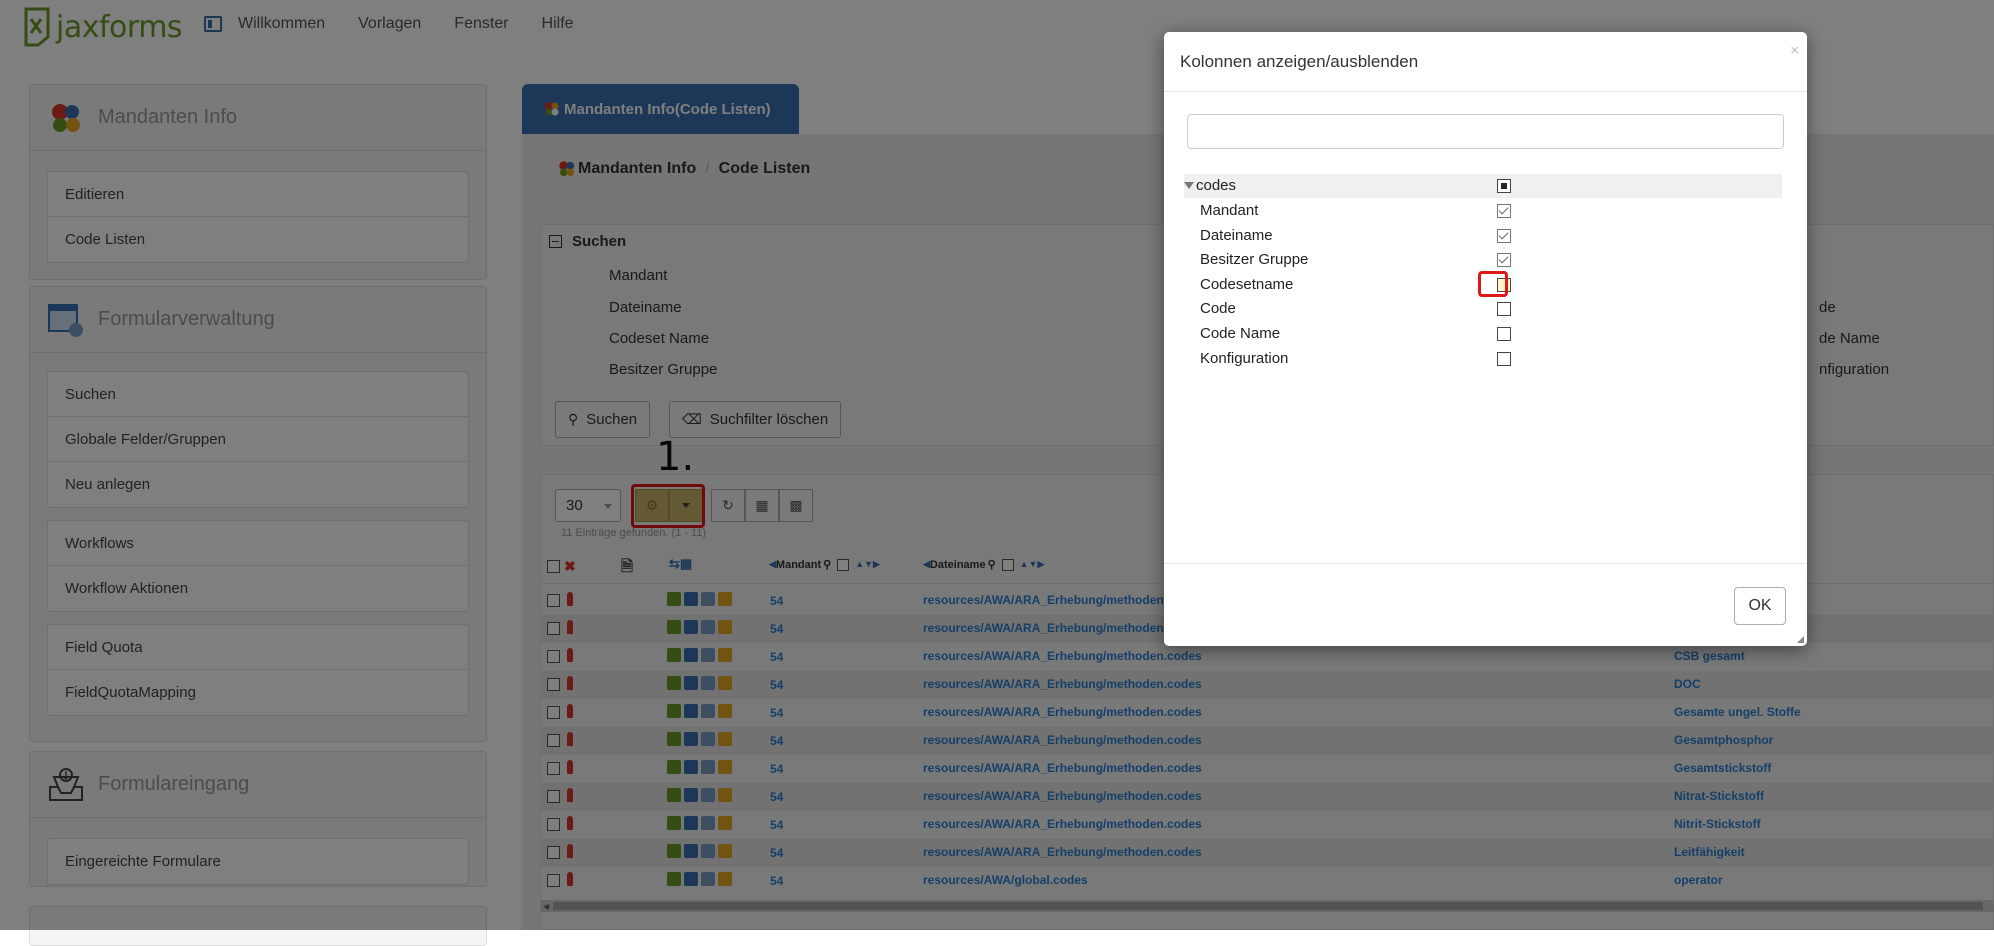 The height and width of the screenshot is (946, 1994). Describe the element at coordinates (1485, 131) in the screenshot. I see `column-filter-input` at that location.